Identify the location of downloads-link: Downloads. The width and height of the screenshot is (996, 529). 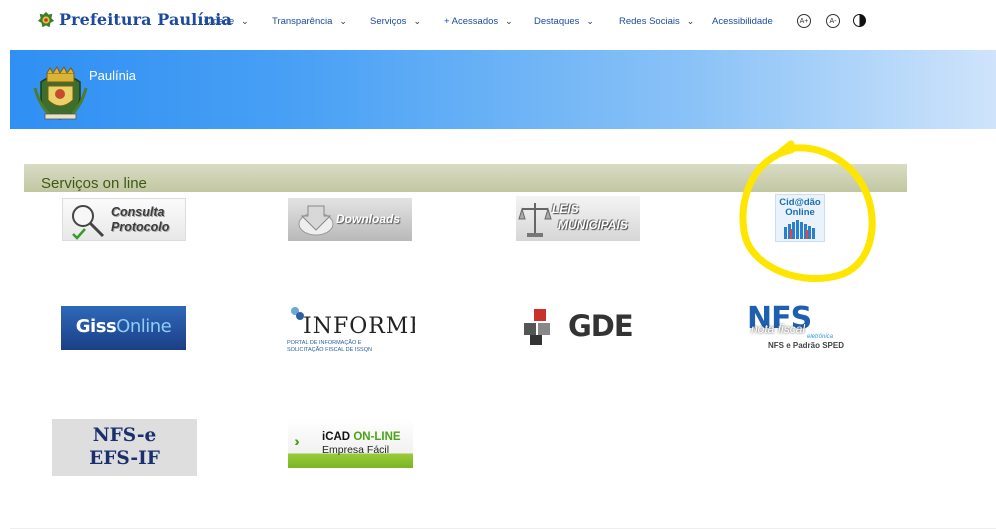
(350, 219).